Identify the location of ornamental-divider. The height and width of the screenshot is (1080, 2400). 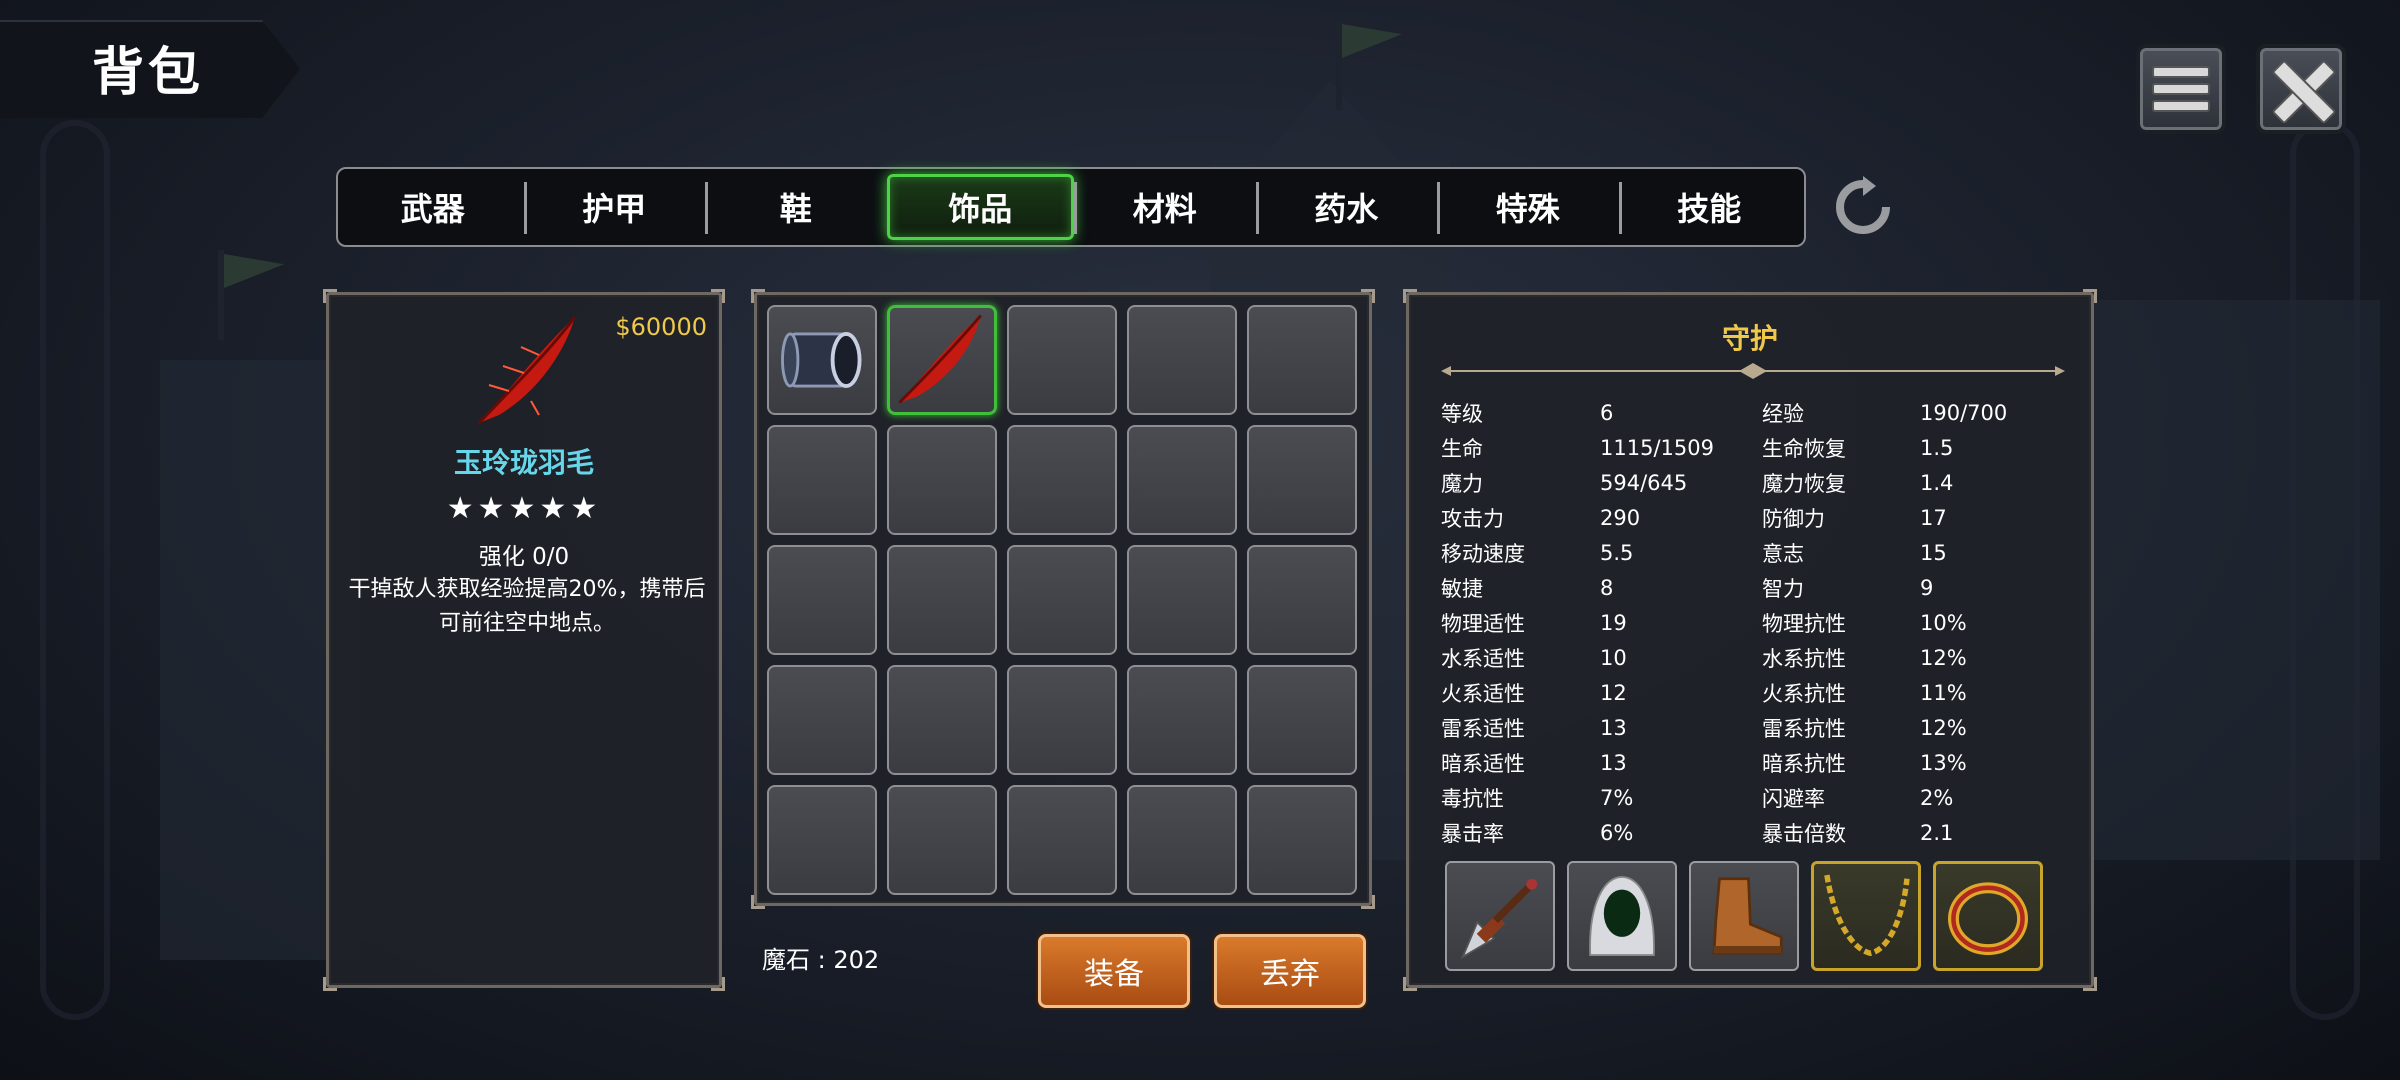
(1753, 371).